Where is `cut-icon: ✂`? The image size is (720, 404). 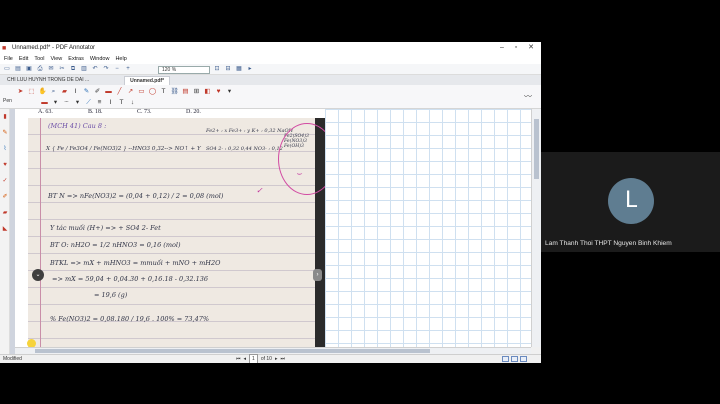
cut-icon: ✂ is located at coordinates (62, 69).